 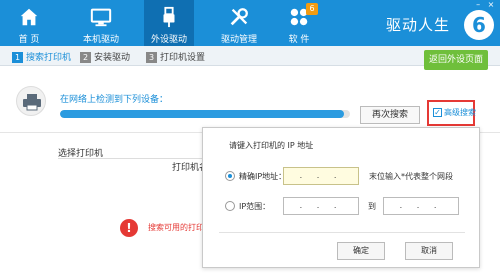 I want to click on nav-local-drivers: 本机驱动, so click(x=101, y=23).